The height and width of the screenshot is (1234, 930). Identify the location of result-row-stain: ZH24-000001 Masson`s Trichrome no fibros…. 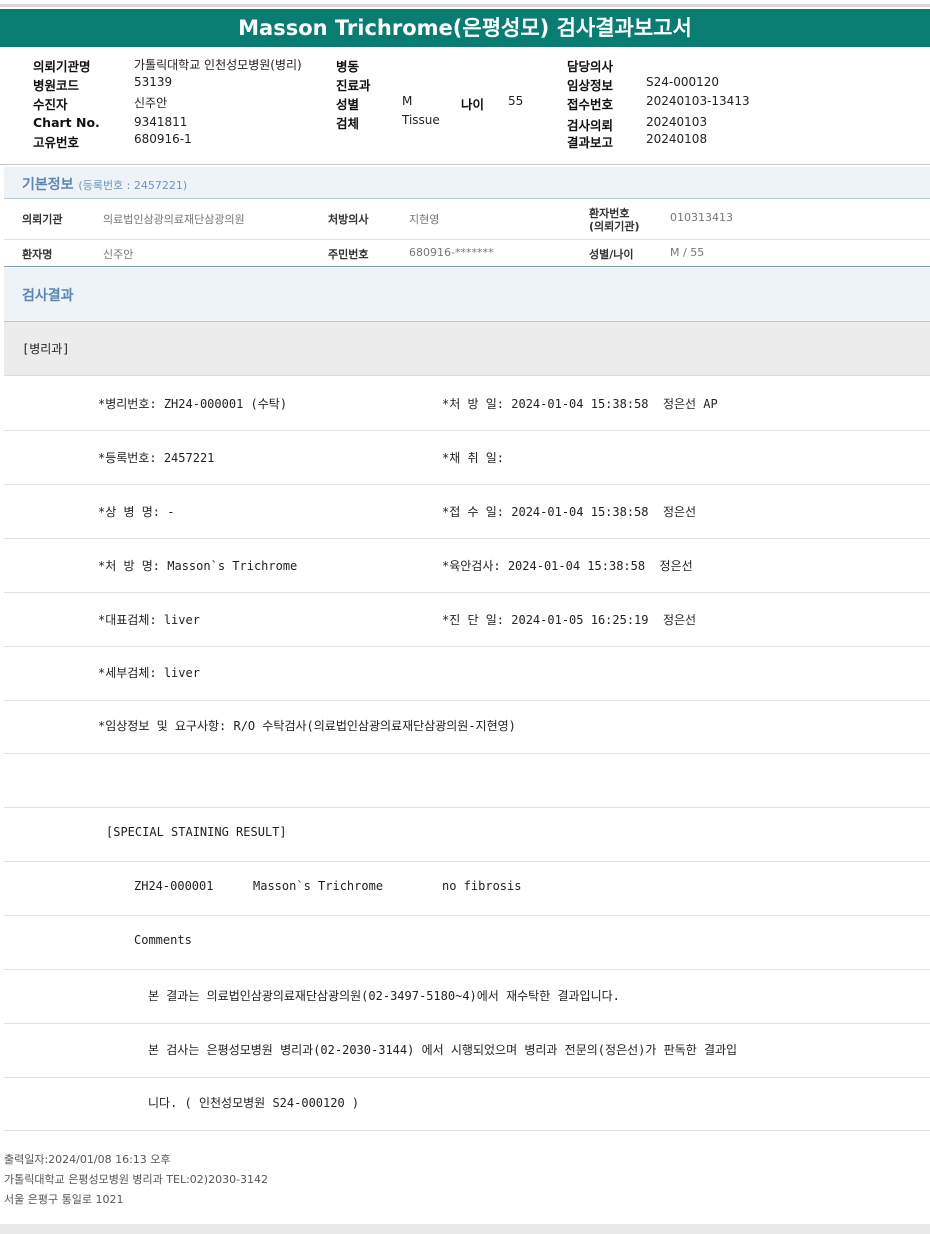
(467, 889).